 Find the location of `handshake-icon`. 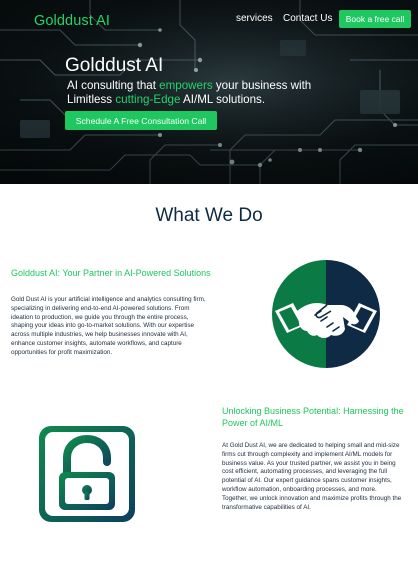

handshake-icon is located at coordinates (326, 314).